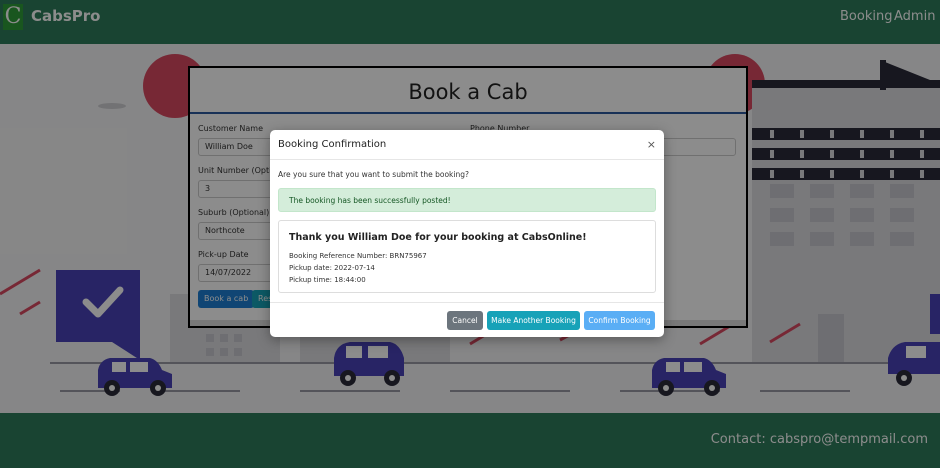 This screenshot has height=468, width=940. Describe the element at coordinates (467, 145) in the screenshot. I see `modal-header: Booking Confirmation ×` at that location.